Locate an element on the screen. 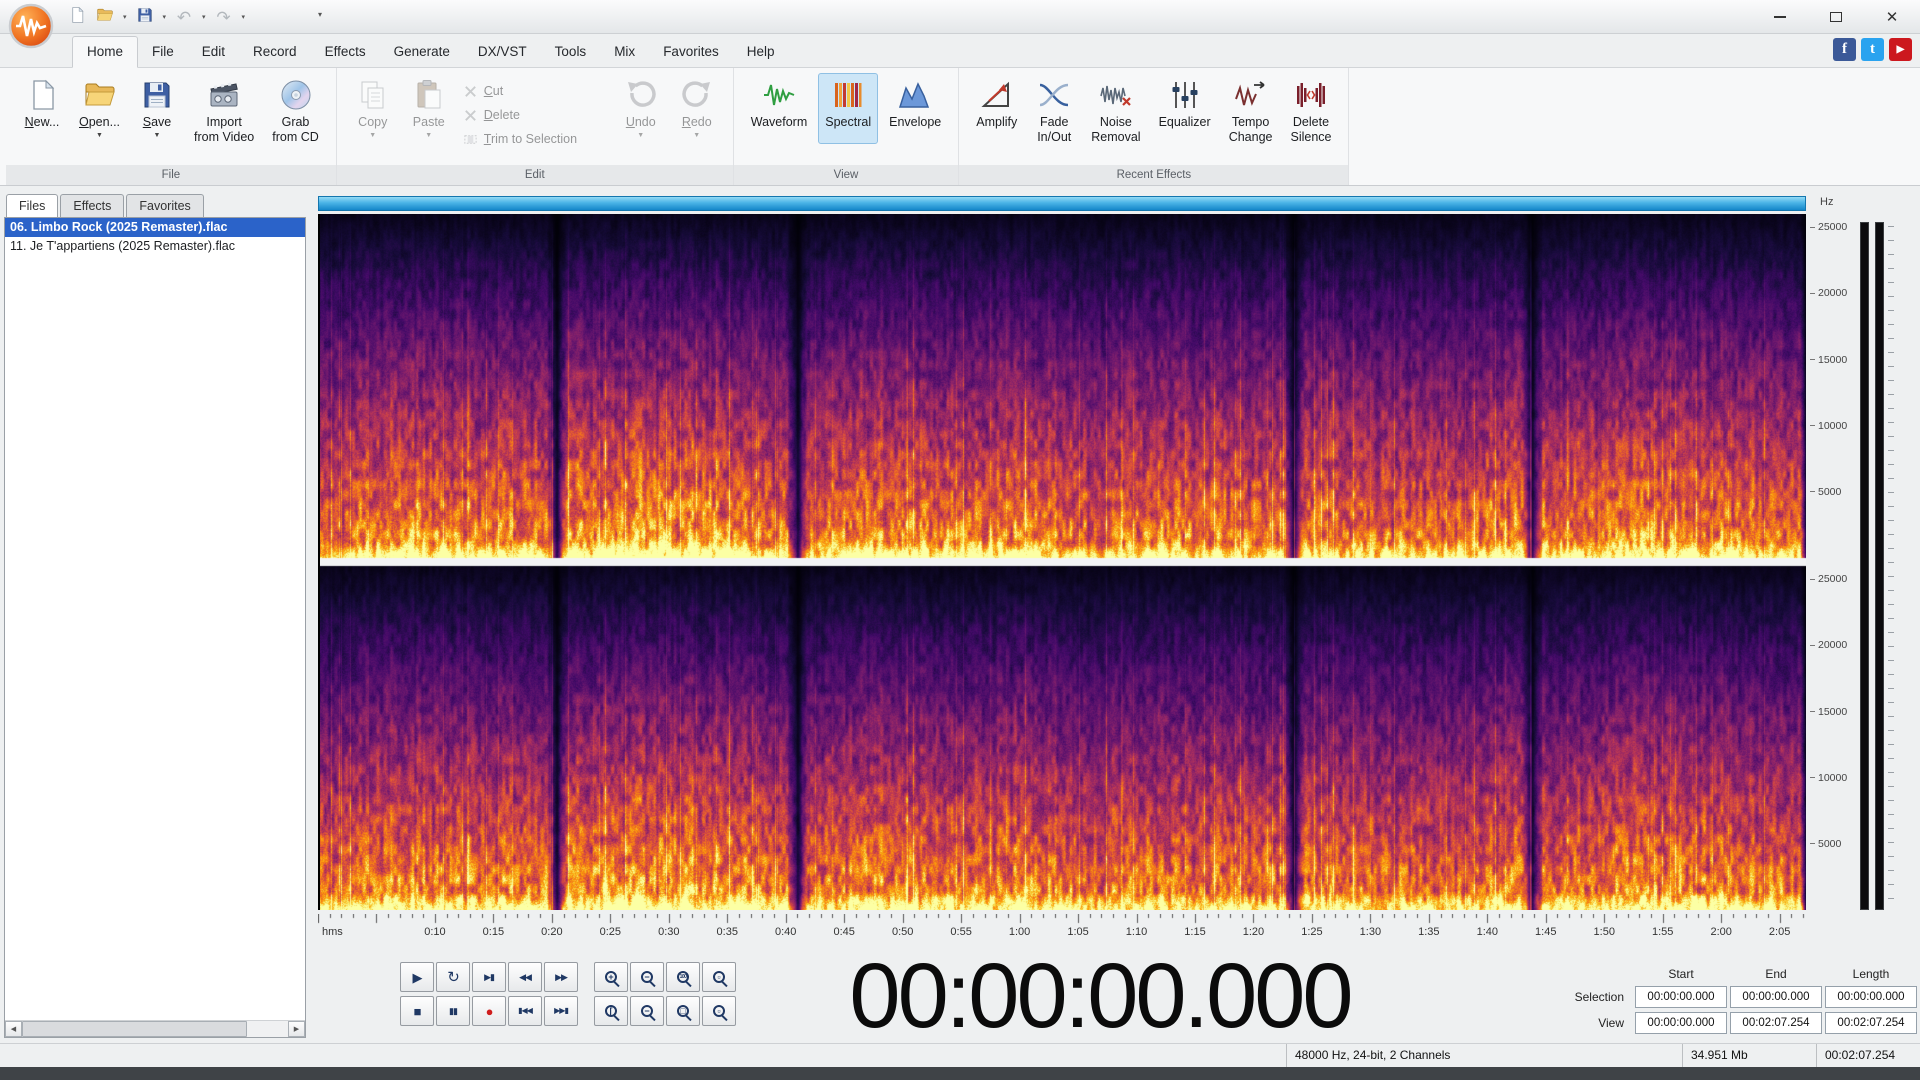 The width and height of the screenshot is (1920, 1080). zoom-out-button: − is located at coordinates (647, 977).